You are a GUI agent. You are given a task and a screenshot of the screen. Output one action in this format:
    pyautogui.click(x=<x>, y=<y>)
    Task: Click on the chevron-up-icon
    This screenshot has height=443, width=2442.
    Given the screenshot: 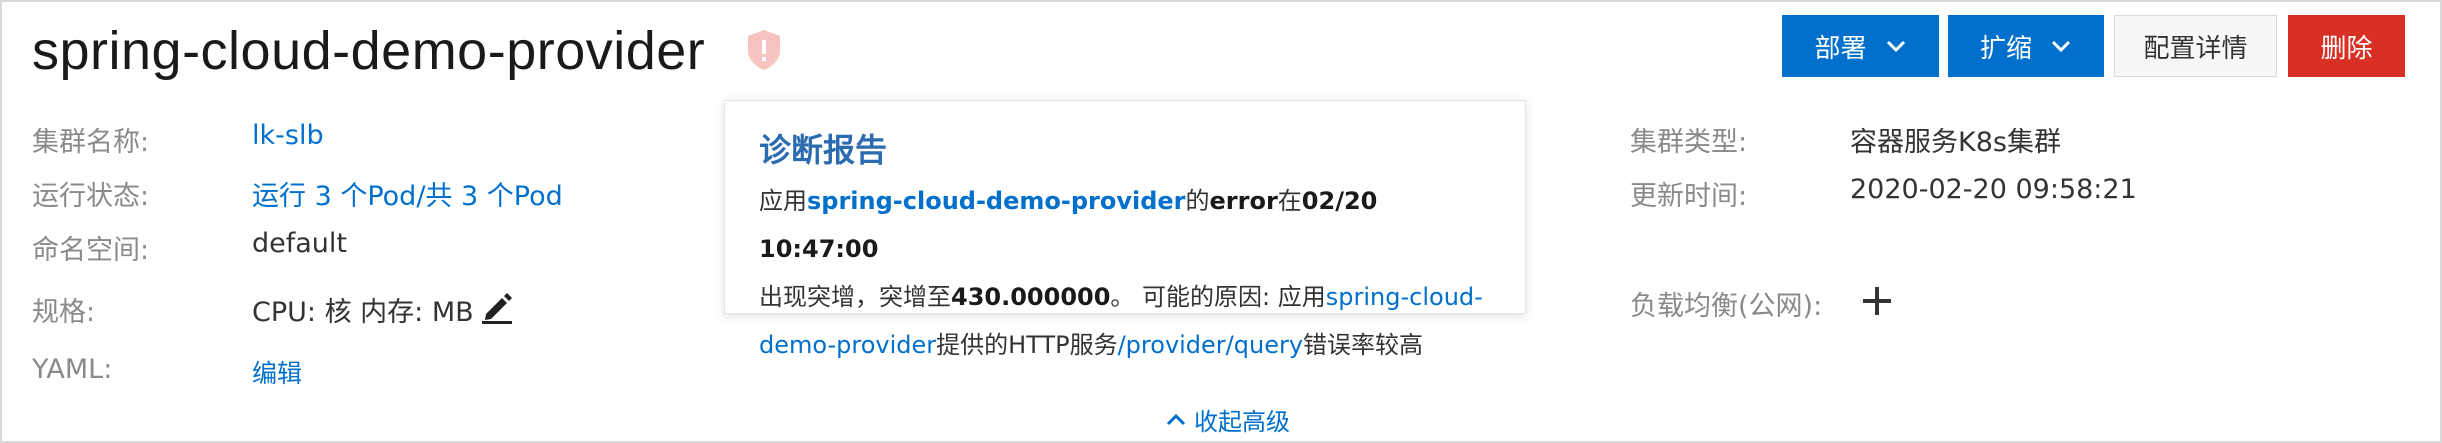 What is the action you would take?
    pyautogui.click(x=1176, y=419)
    